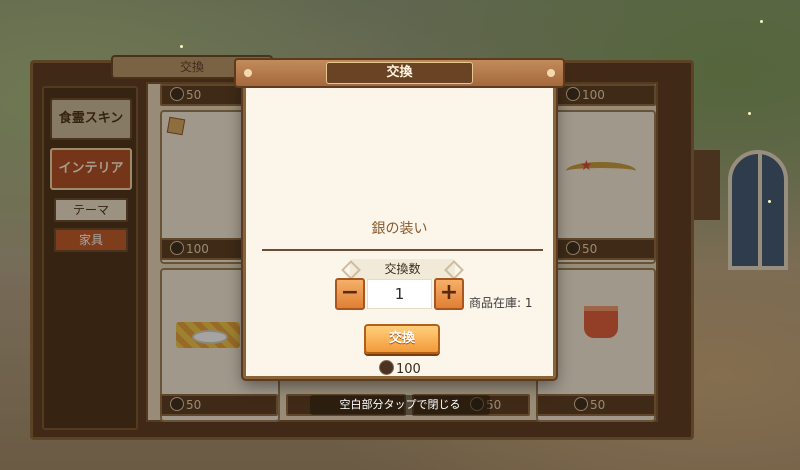  I want to click on stock-text: 商品在庫: 1, so click(501, 303).